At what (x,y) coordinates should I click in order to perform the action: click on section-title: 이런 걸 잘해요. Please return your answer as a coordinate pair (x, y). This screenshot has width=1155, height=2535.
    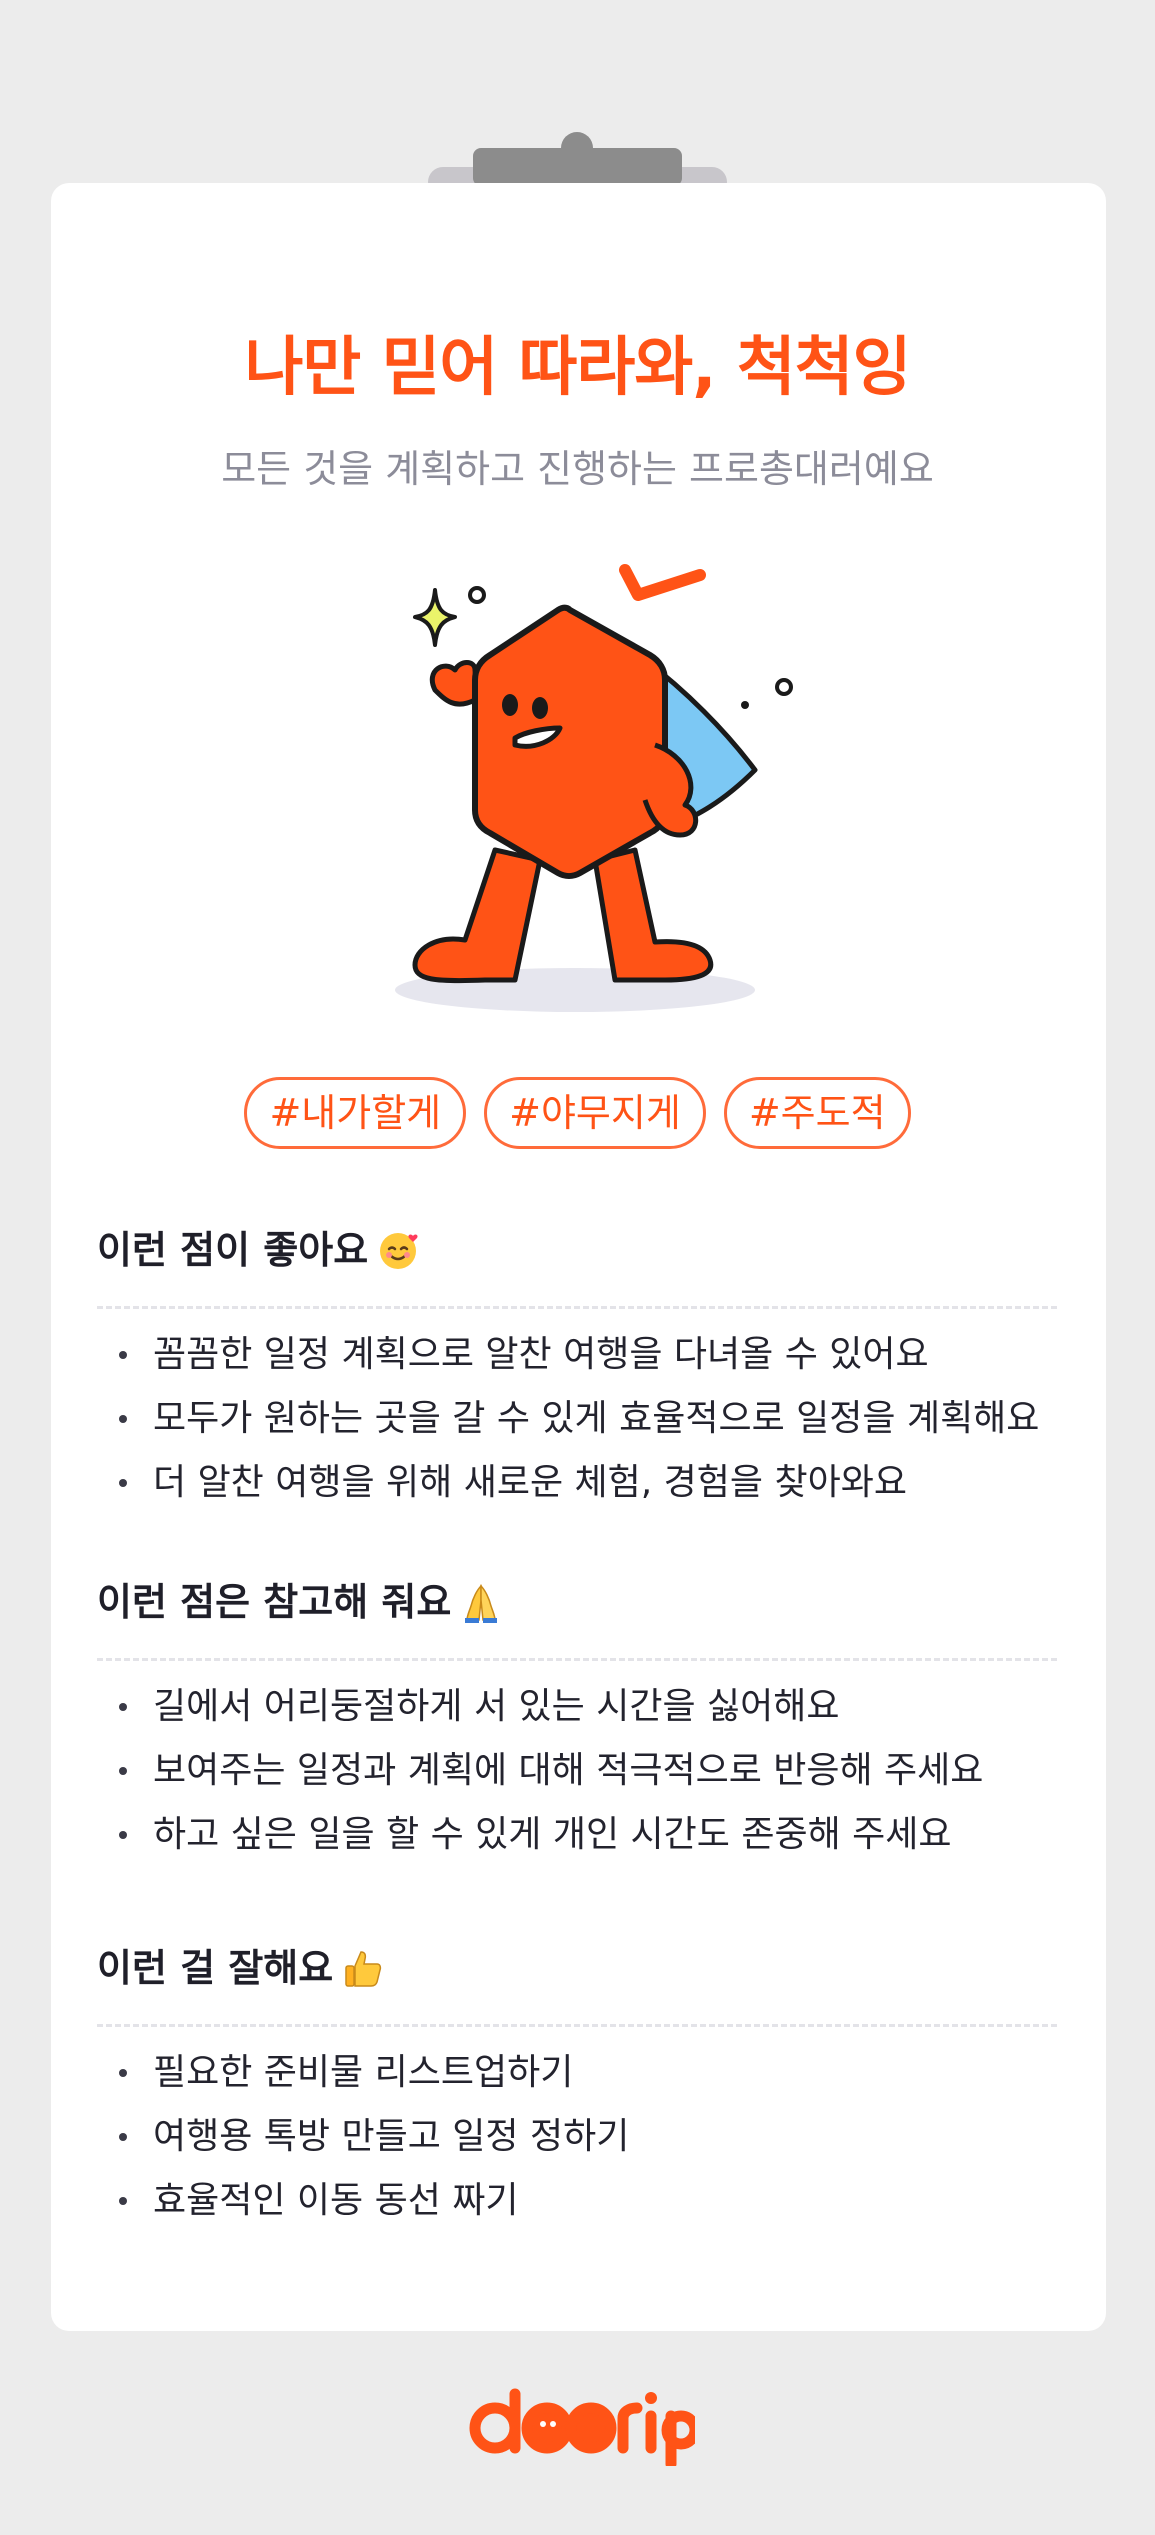
    Looking at the image, I should click on (577, 1968).